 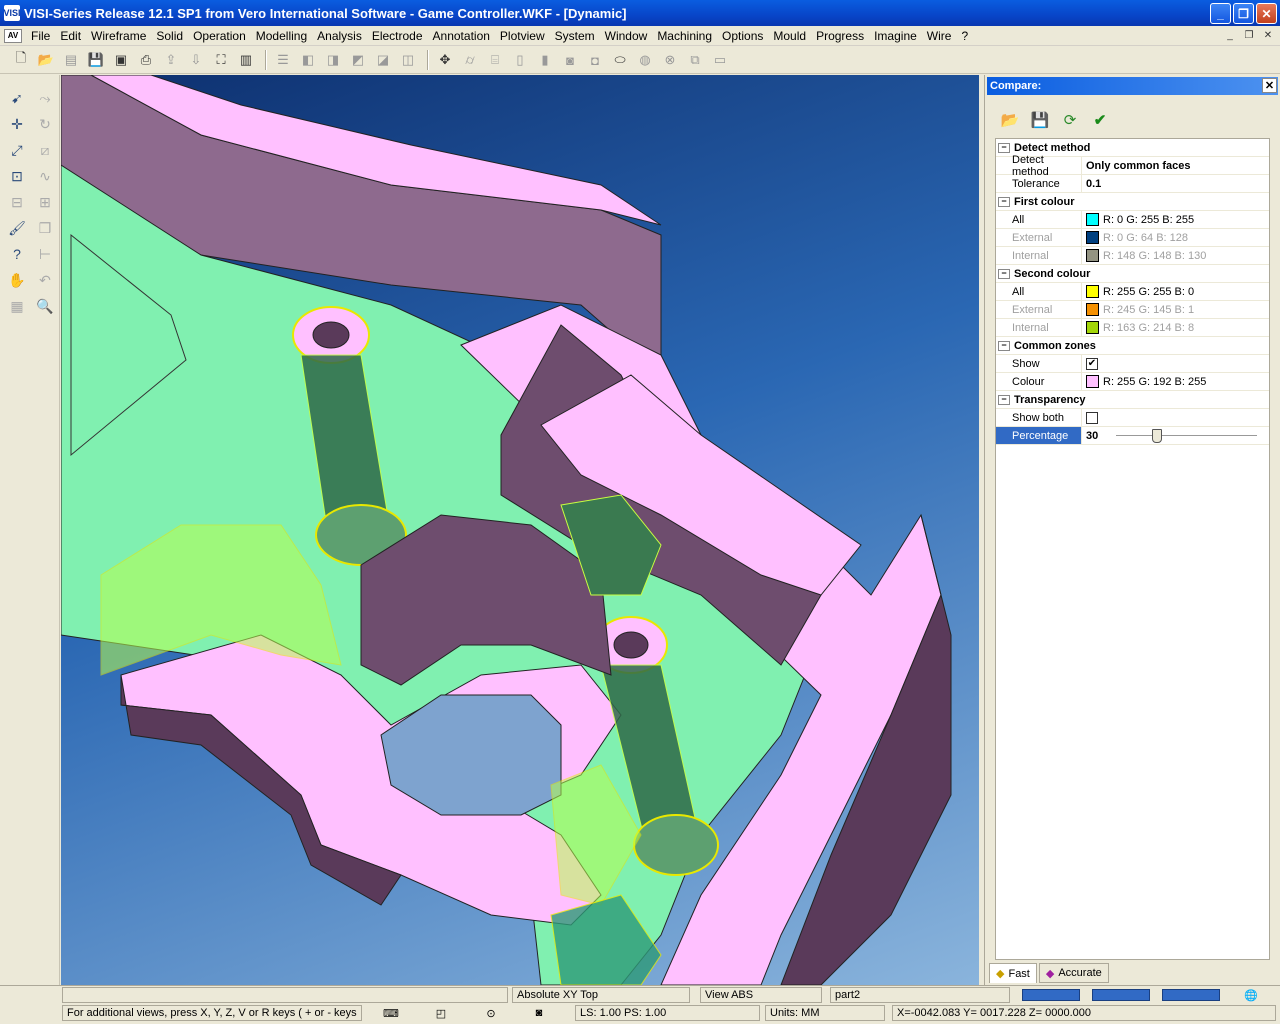 I want to click on shade-edges-icon: ◨, so click(x=333, y=60).